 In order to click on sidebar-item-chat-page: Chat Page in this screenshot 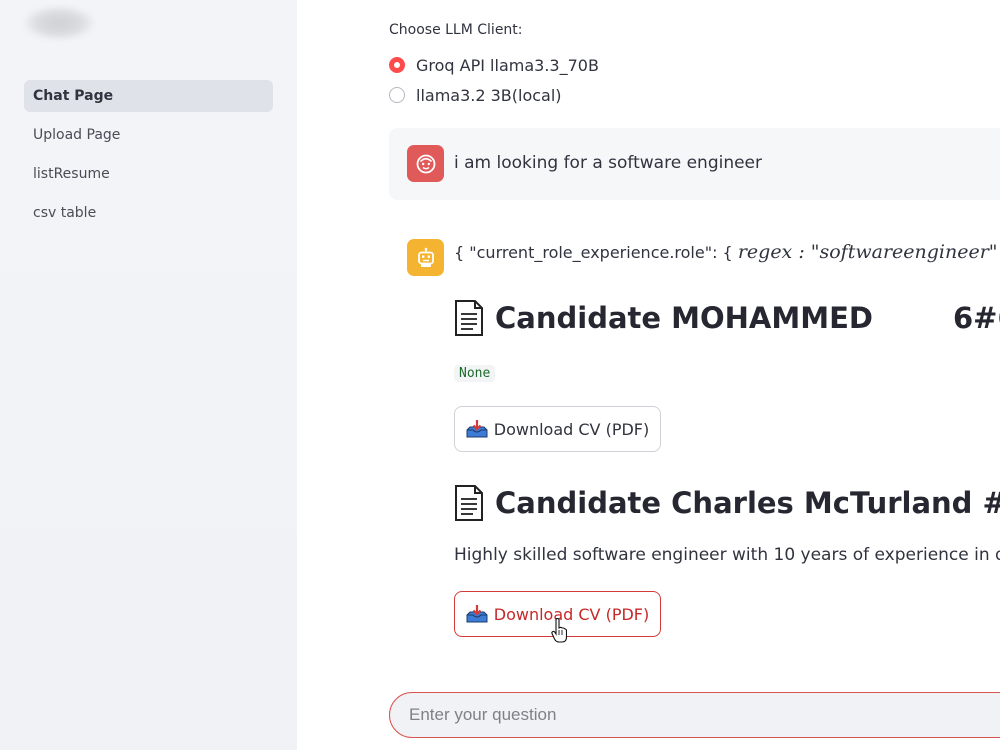, I will do `click(148, 96)`.